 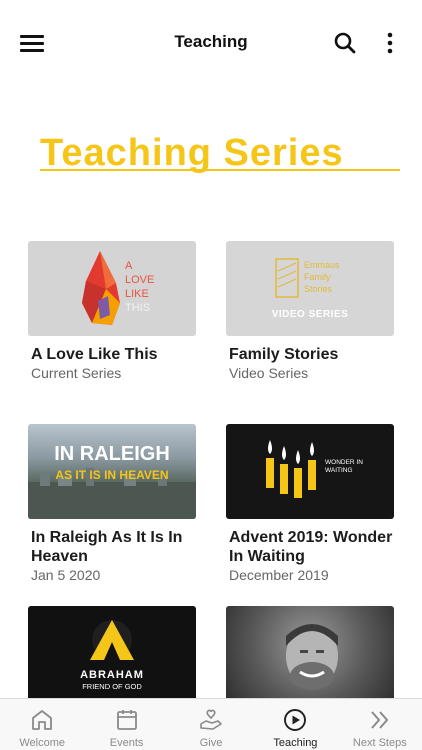 I want to click on thumb-text: LOVE, so click(x=139, y=280).